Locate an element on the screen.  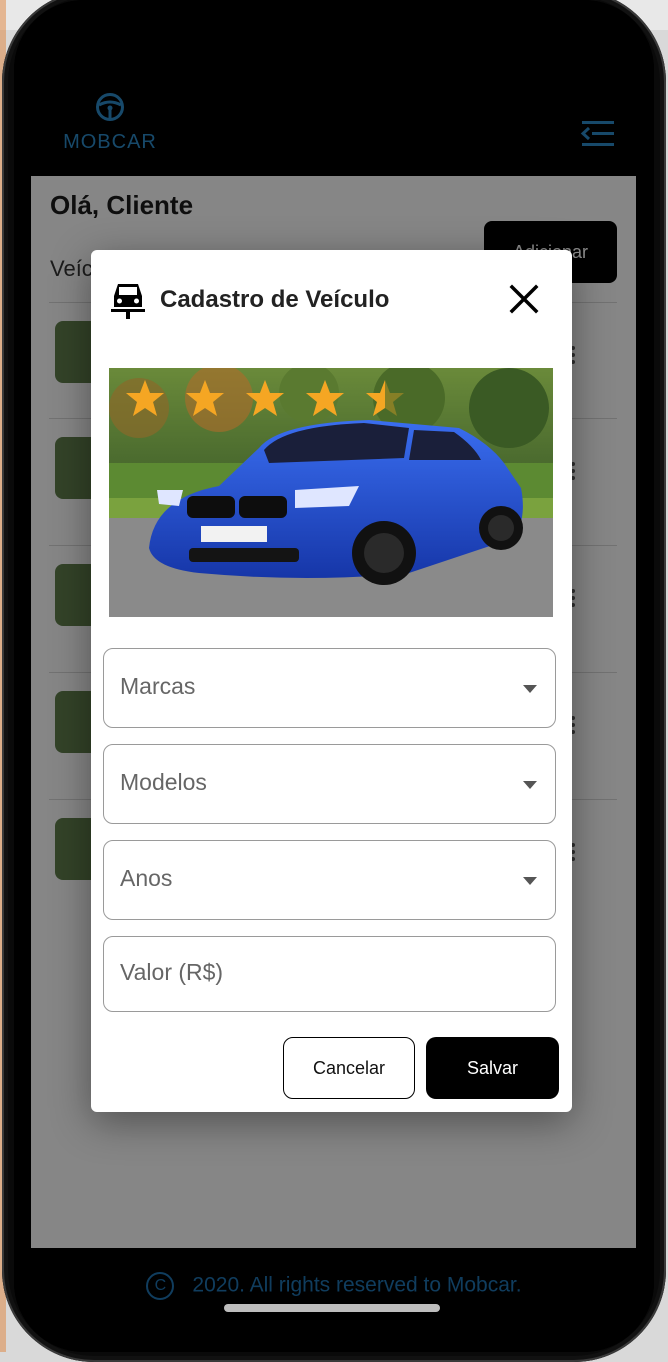
year-select-placeholder: Anos is located at coordinates (146, 878).